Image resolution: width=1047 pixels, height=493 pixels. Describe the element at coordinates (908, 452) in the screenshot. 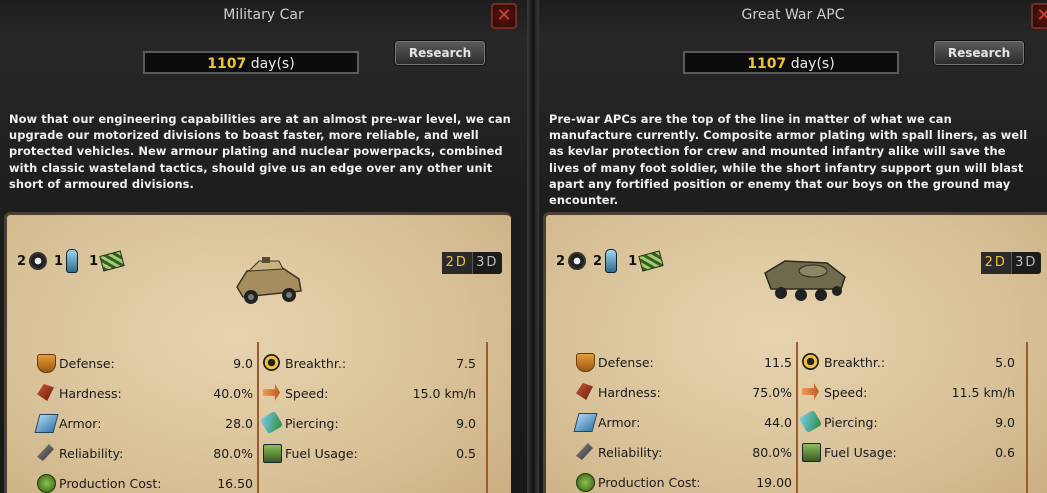

I see `stat-fuel-usage: Fuel Usage: 0.6` at that location.